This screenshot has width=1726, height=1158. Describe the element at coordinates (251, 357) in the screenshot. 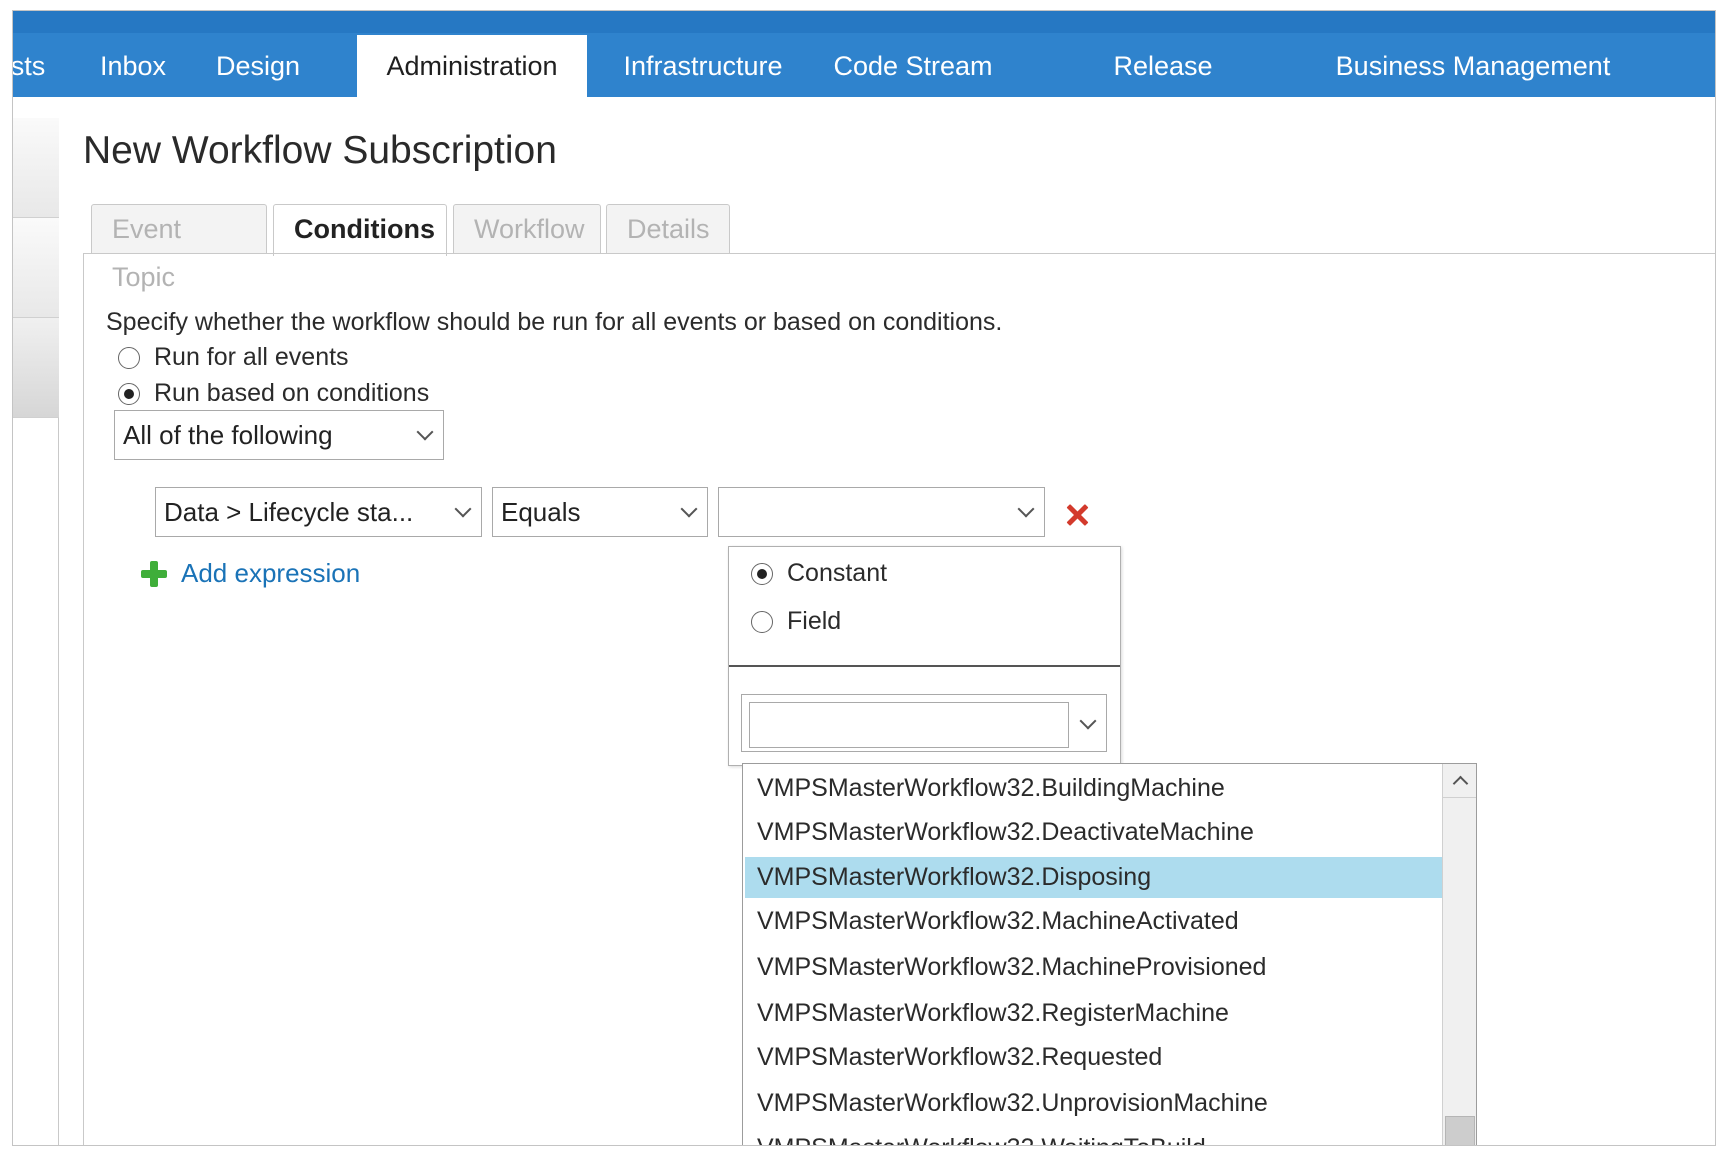

I see `radio-label: Run for all events` at that location.